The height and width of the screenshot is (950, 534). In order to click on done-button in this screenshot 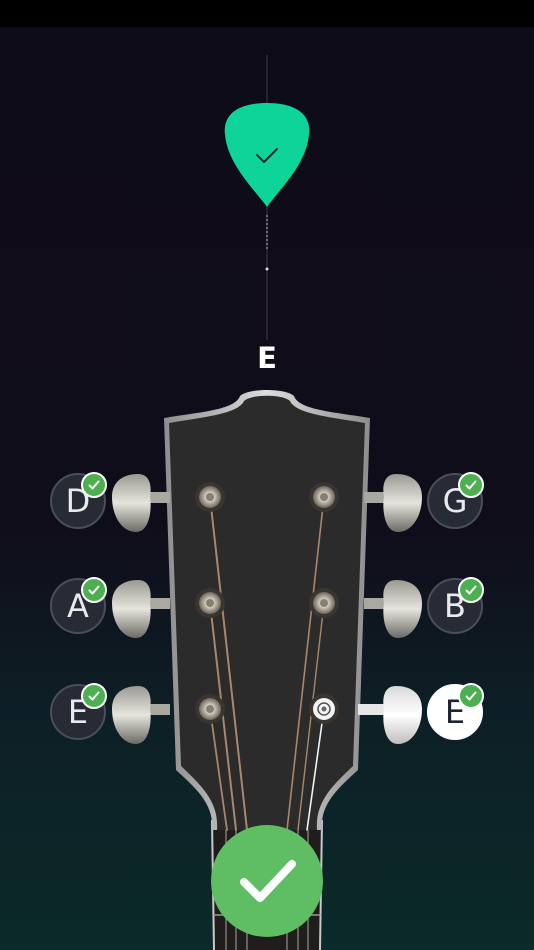, I will do `click(267, 881)`.